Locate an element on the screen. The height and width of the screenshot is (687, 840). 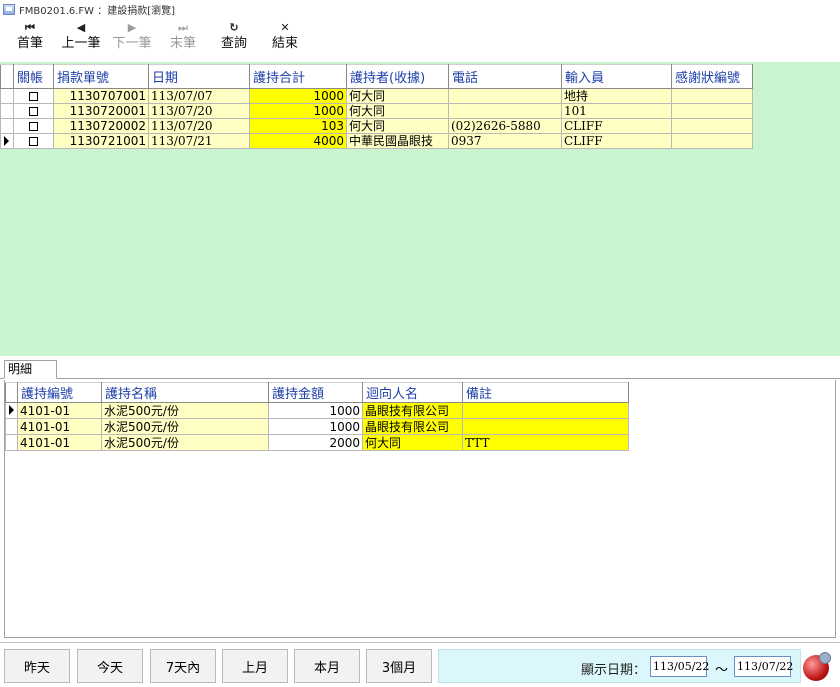
next-record-label: 下一筆 is located at coordinates (132, 43).